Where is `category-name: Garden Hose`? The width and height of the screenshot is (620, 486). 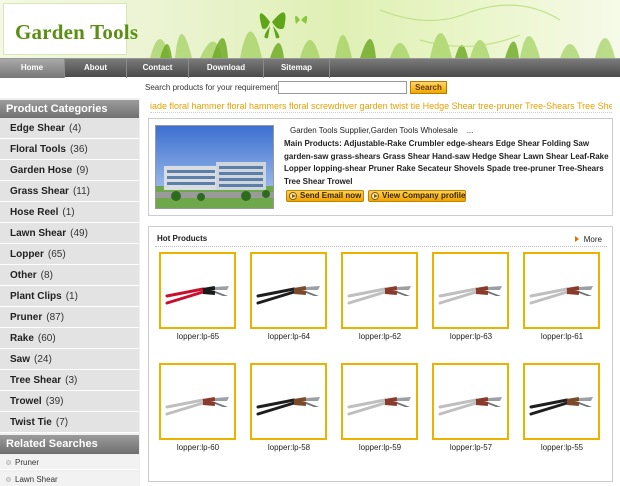 category-name: Garden Hose is located at coordinates (41, 170).